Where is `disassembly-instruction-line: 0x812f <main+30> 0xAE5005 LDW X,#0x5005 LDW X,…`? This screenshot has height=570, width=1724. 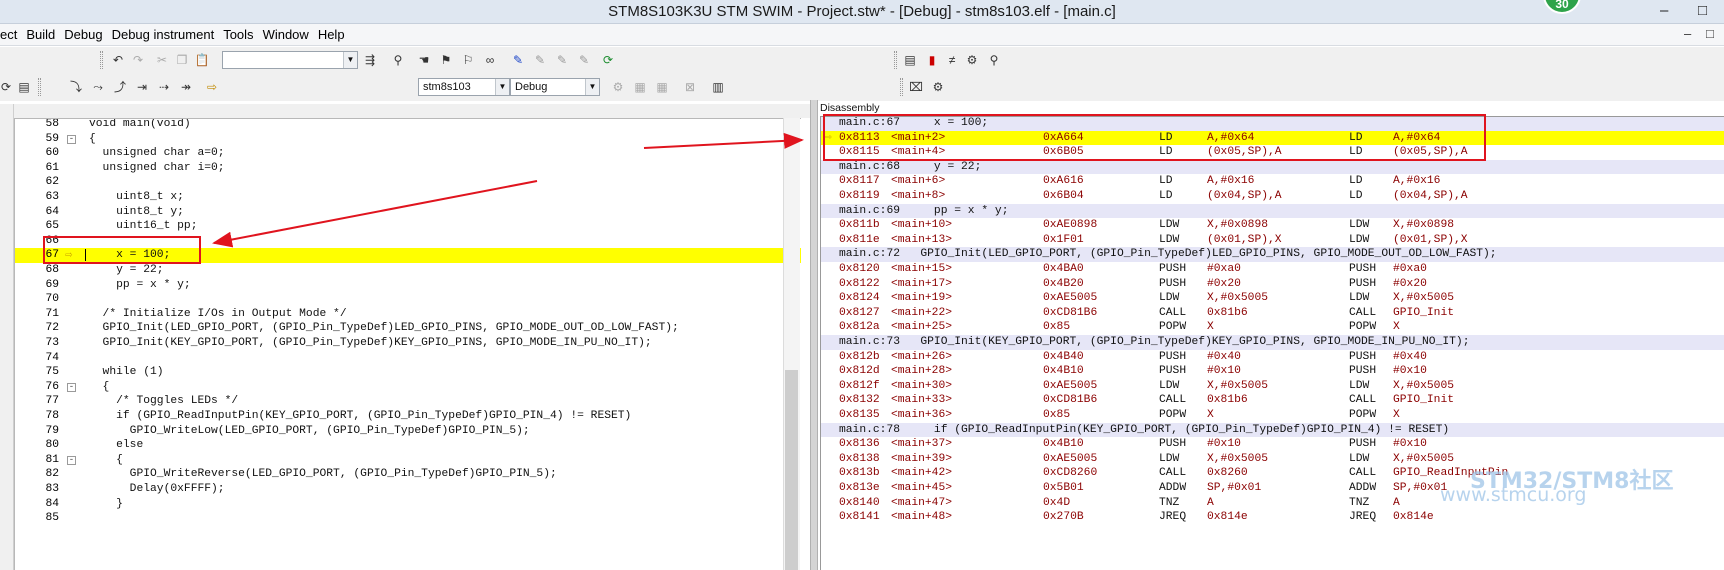 disassembly-instruction-line: 0x812f <main+30> 0xAE5005 LDW X,#0x5005 LDW X,… is located at coordinates (1272, 386).